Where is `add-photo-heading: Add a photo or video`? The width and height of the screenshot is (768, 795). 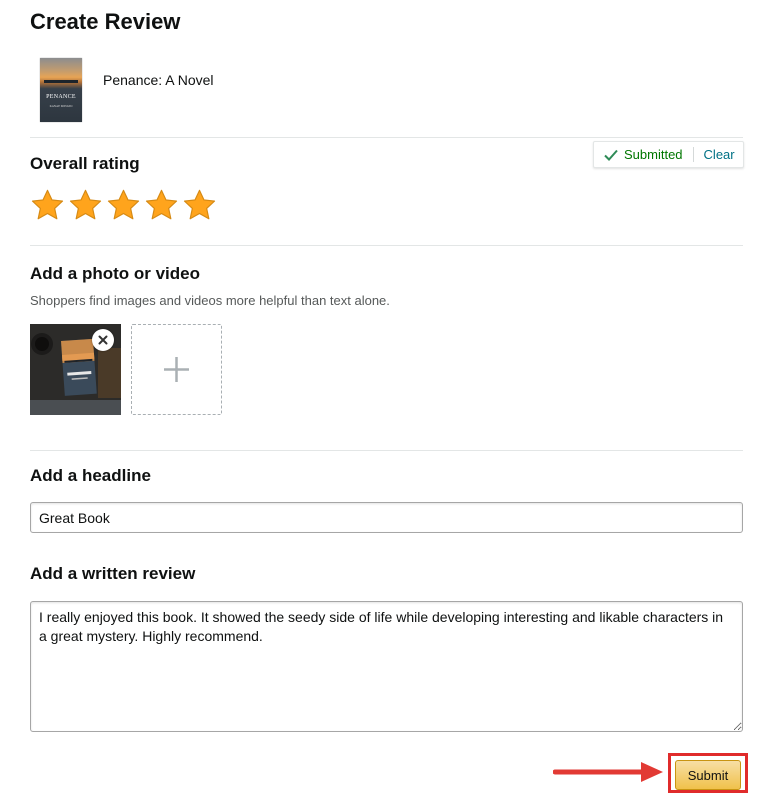
add-photo-heading: Add a photo or video is located at coordinates (115, 273).